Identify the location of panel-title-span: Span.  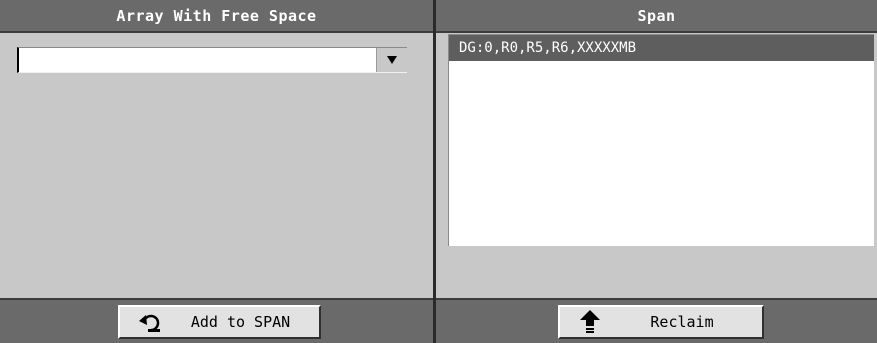
(656, 16).